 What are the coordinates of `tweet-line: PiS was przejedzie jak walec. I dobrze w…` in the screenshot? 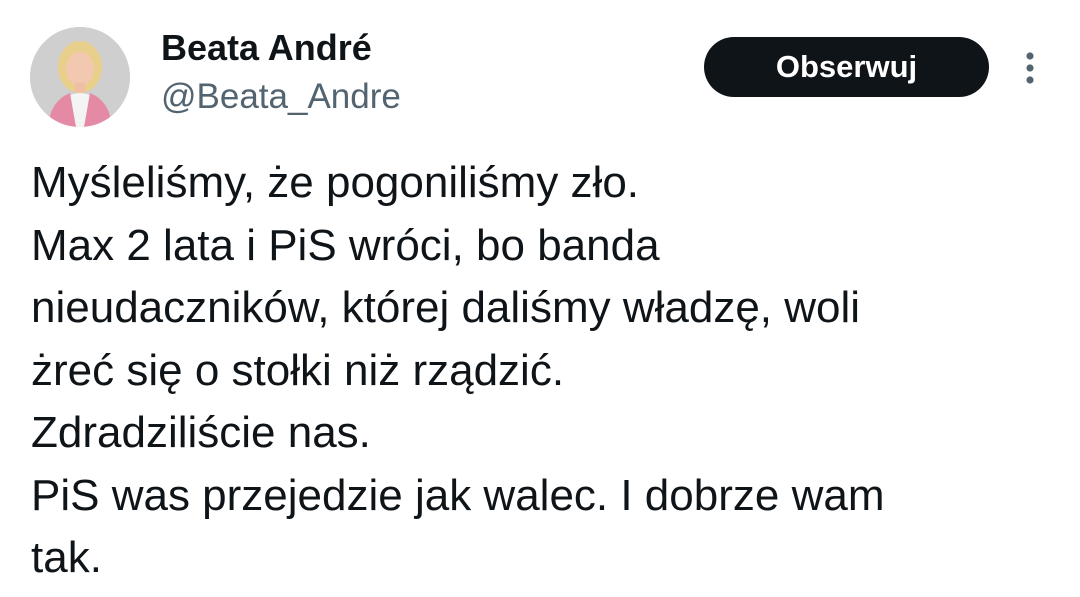 It's located at (458, 495).